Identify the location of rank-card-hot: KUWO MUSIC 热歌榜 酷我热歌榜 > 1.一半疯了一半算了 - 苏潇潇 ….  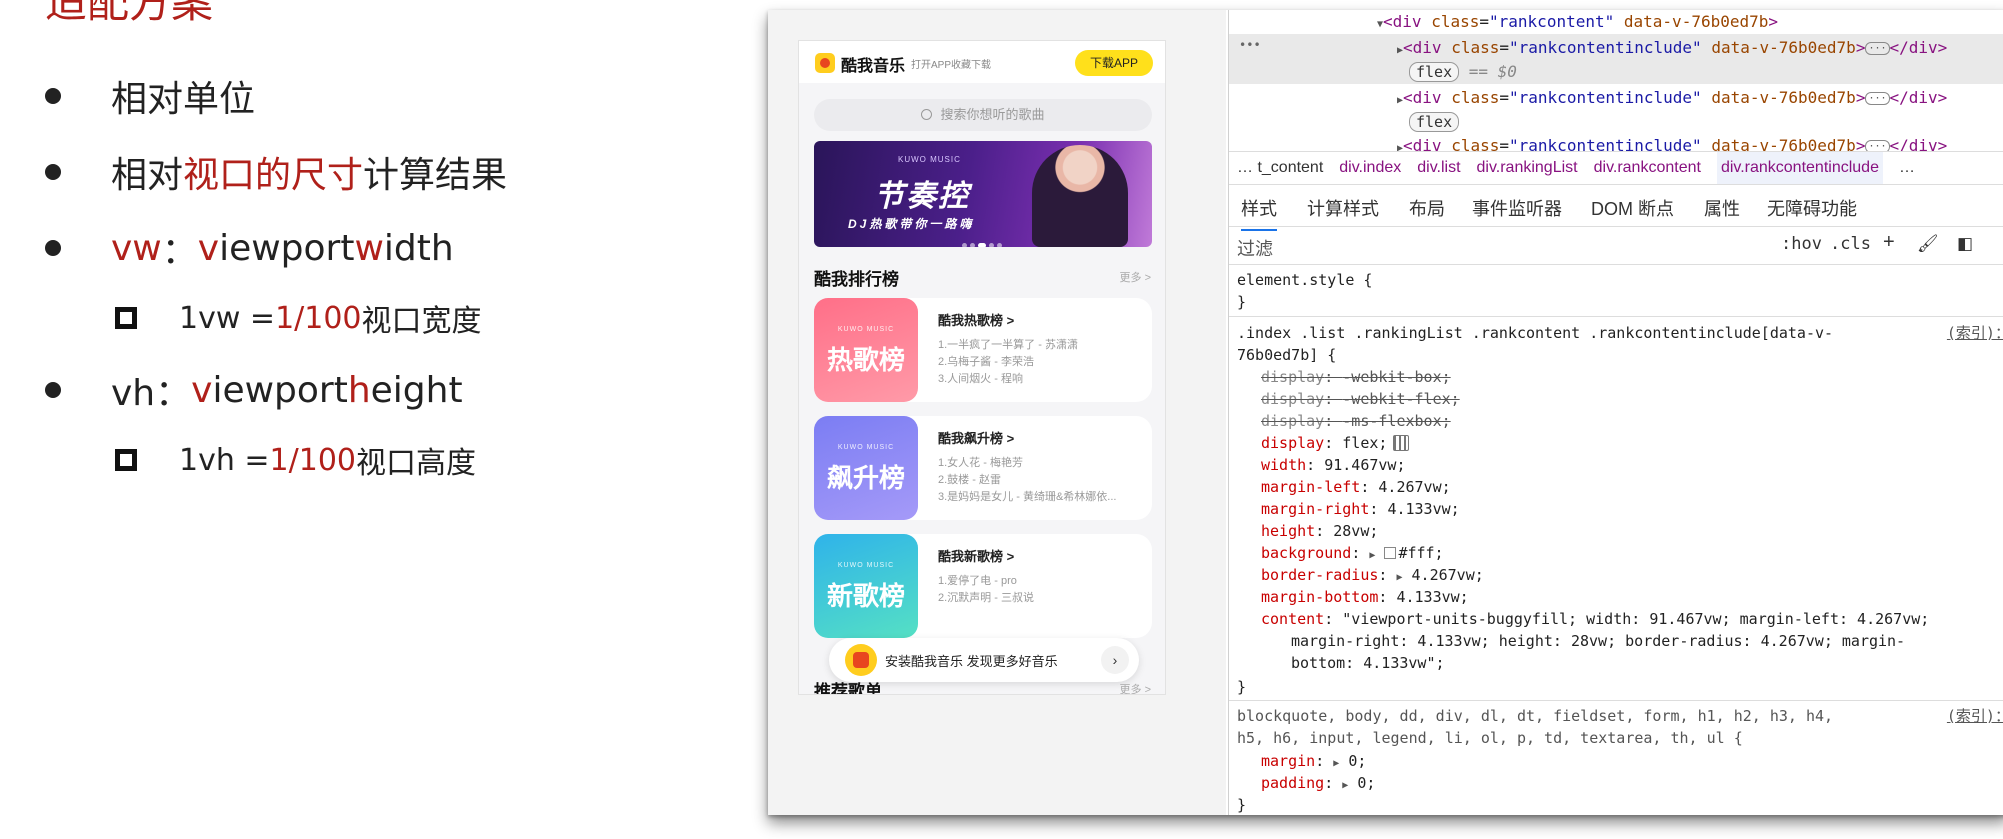
(983, 350).